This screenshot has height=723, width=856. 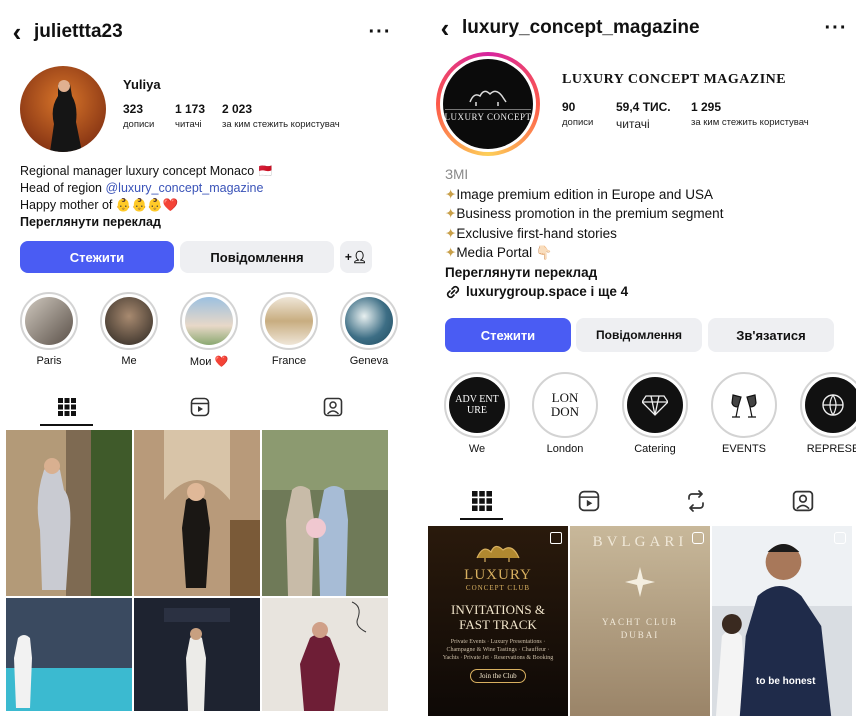 What do you see at coordinates (369, 329) in the screenshot?
I see `highlight-geneva: Geneva` at bounding box center [369, 329].